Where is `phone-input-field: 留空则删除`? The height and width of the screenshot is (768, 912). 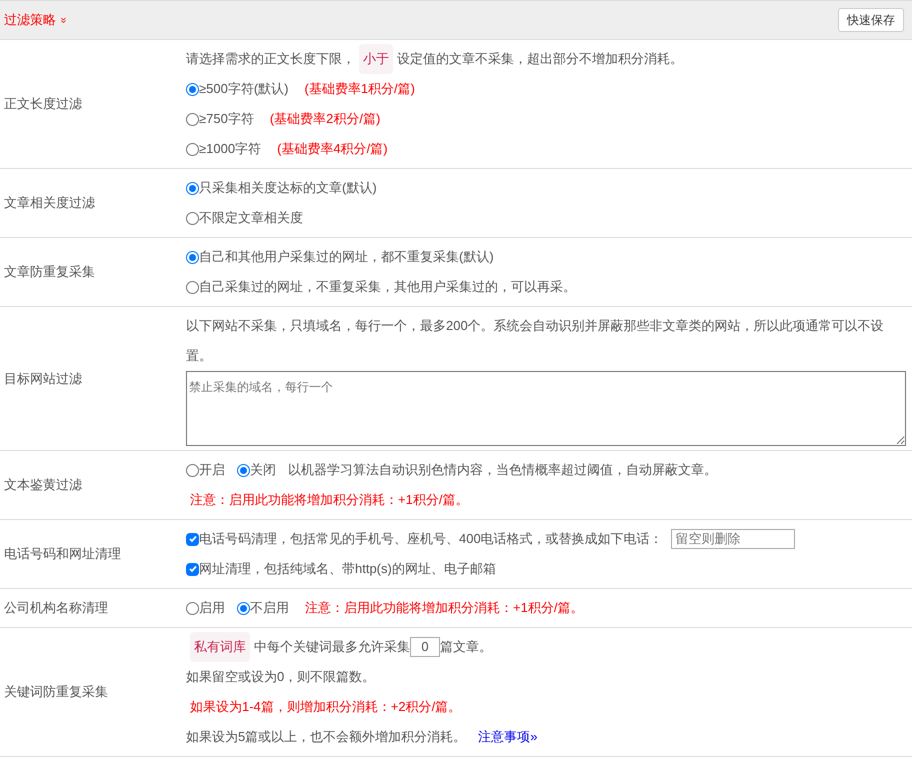 phone-input-field: 留空则删除 is located at coordinates (732, 539).